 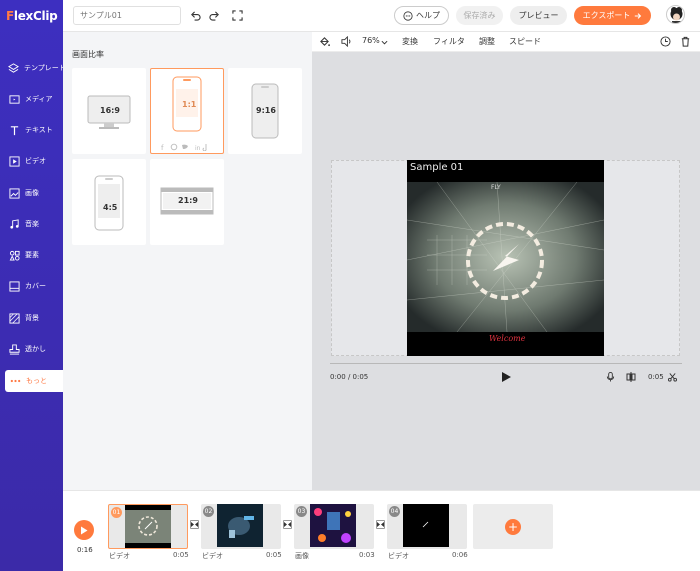 I want to click on sidebar-item-text: テキスト, so click(x=31, y=130).